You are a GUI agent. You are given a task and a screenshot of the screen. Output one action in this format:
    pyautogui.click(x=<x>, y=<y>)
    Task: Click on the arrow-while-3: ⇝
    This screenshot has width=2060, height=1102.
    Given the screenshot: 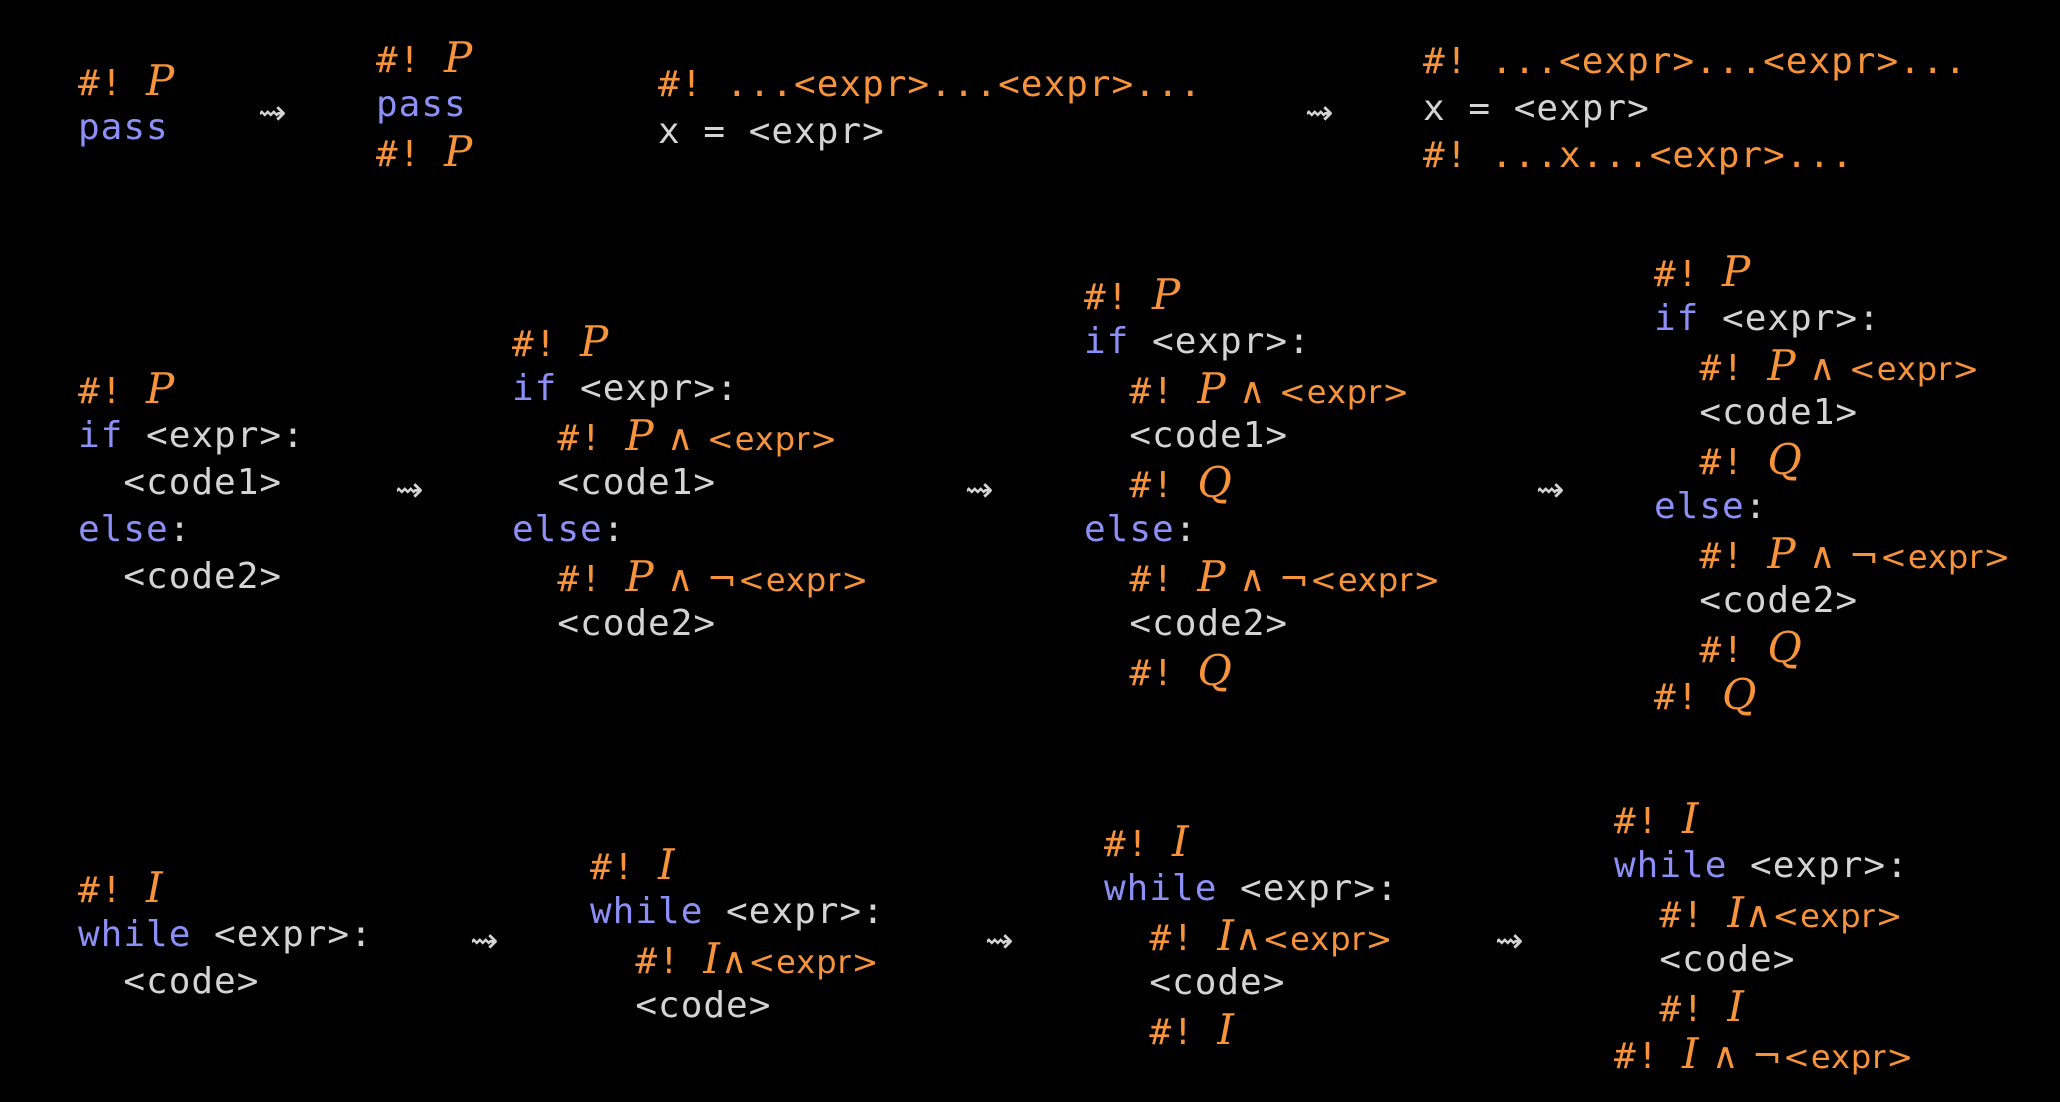 What is the action you would take?
    pyautogui.click(x=1509, y=941)
    